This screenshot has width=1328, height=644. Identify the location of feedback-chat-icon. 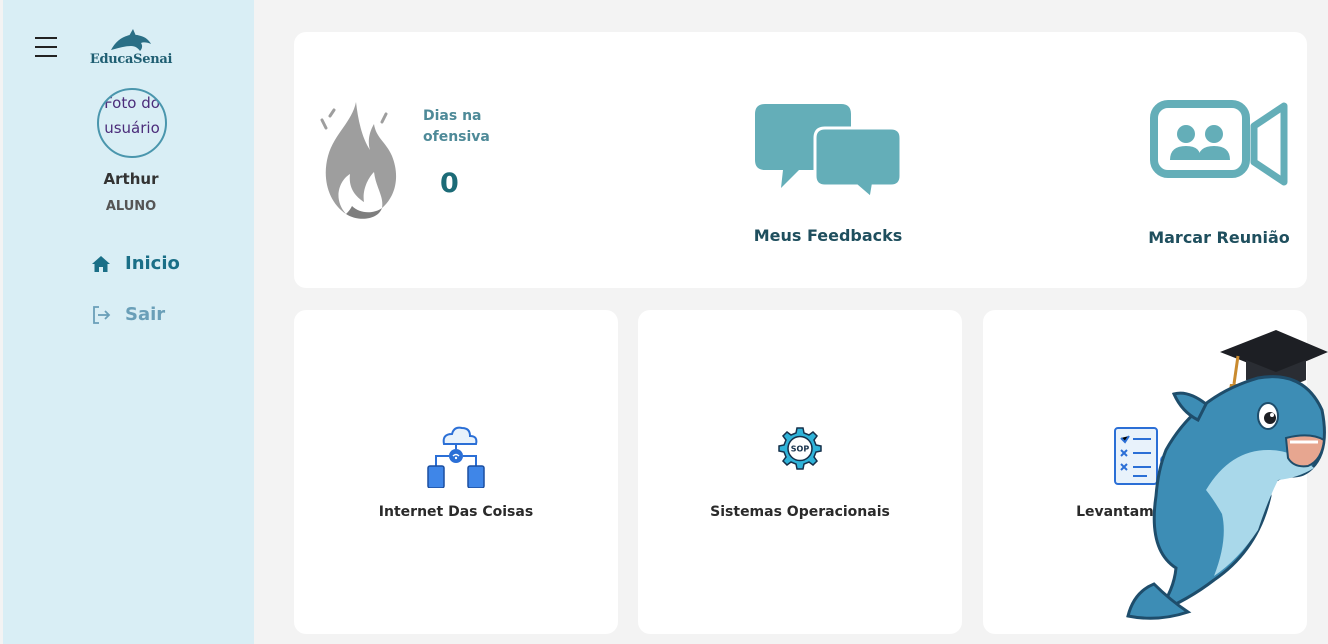
(829, 153).